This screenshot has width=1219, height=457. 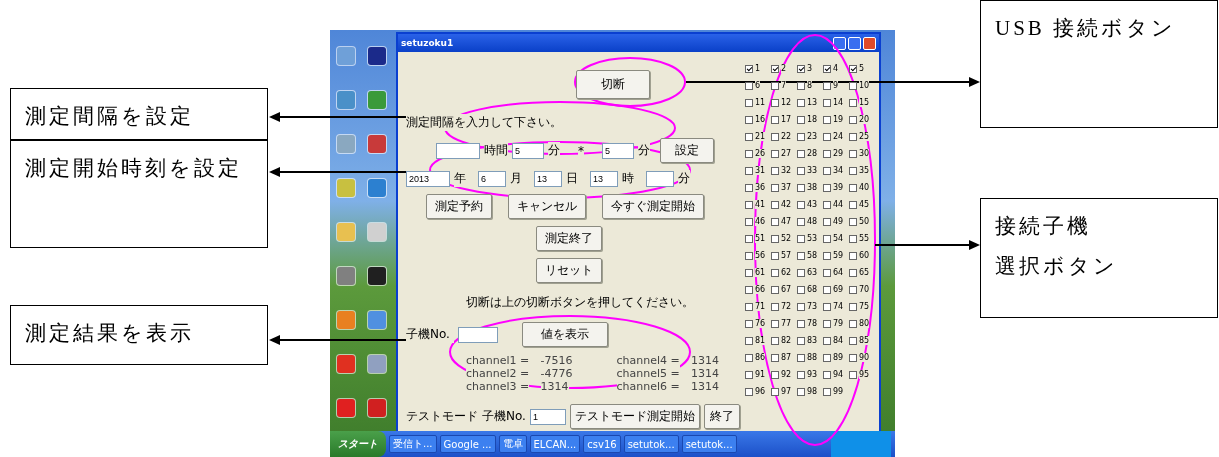 What do you see at coordinates (548, 178) in the screenshot?
I see `input-field: 13` at bounding box center [548, 178].